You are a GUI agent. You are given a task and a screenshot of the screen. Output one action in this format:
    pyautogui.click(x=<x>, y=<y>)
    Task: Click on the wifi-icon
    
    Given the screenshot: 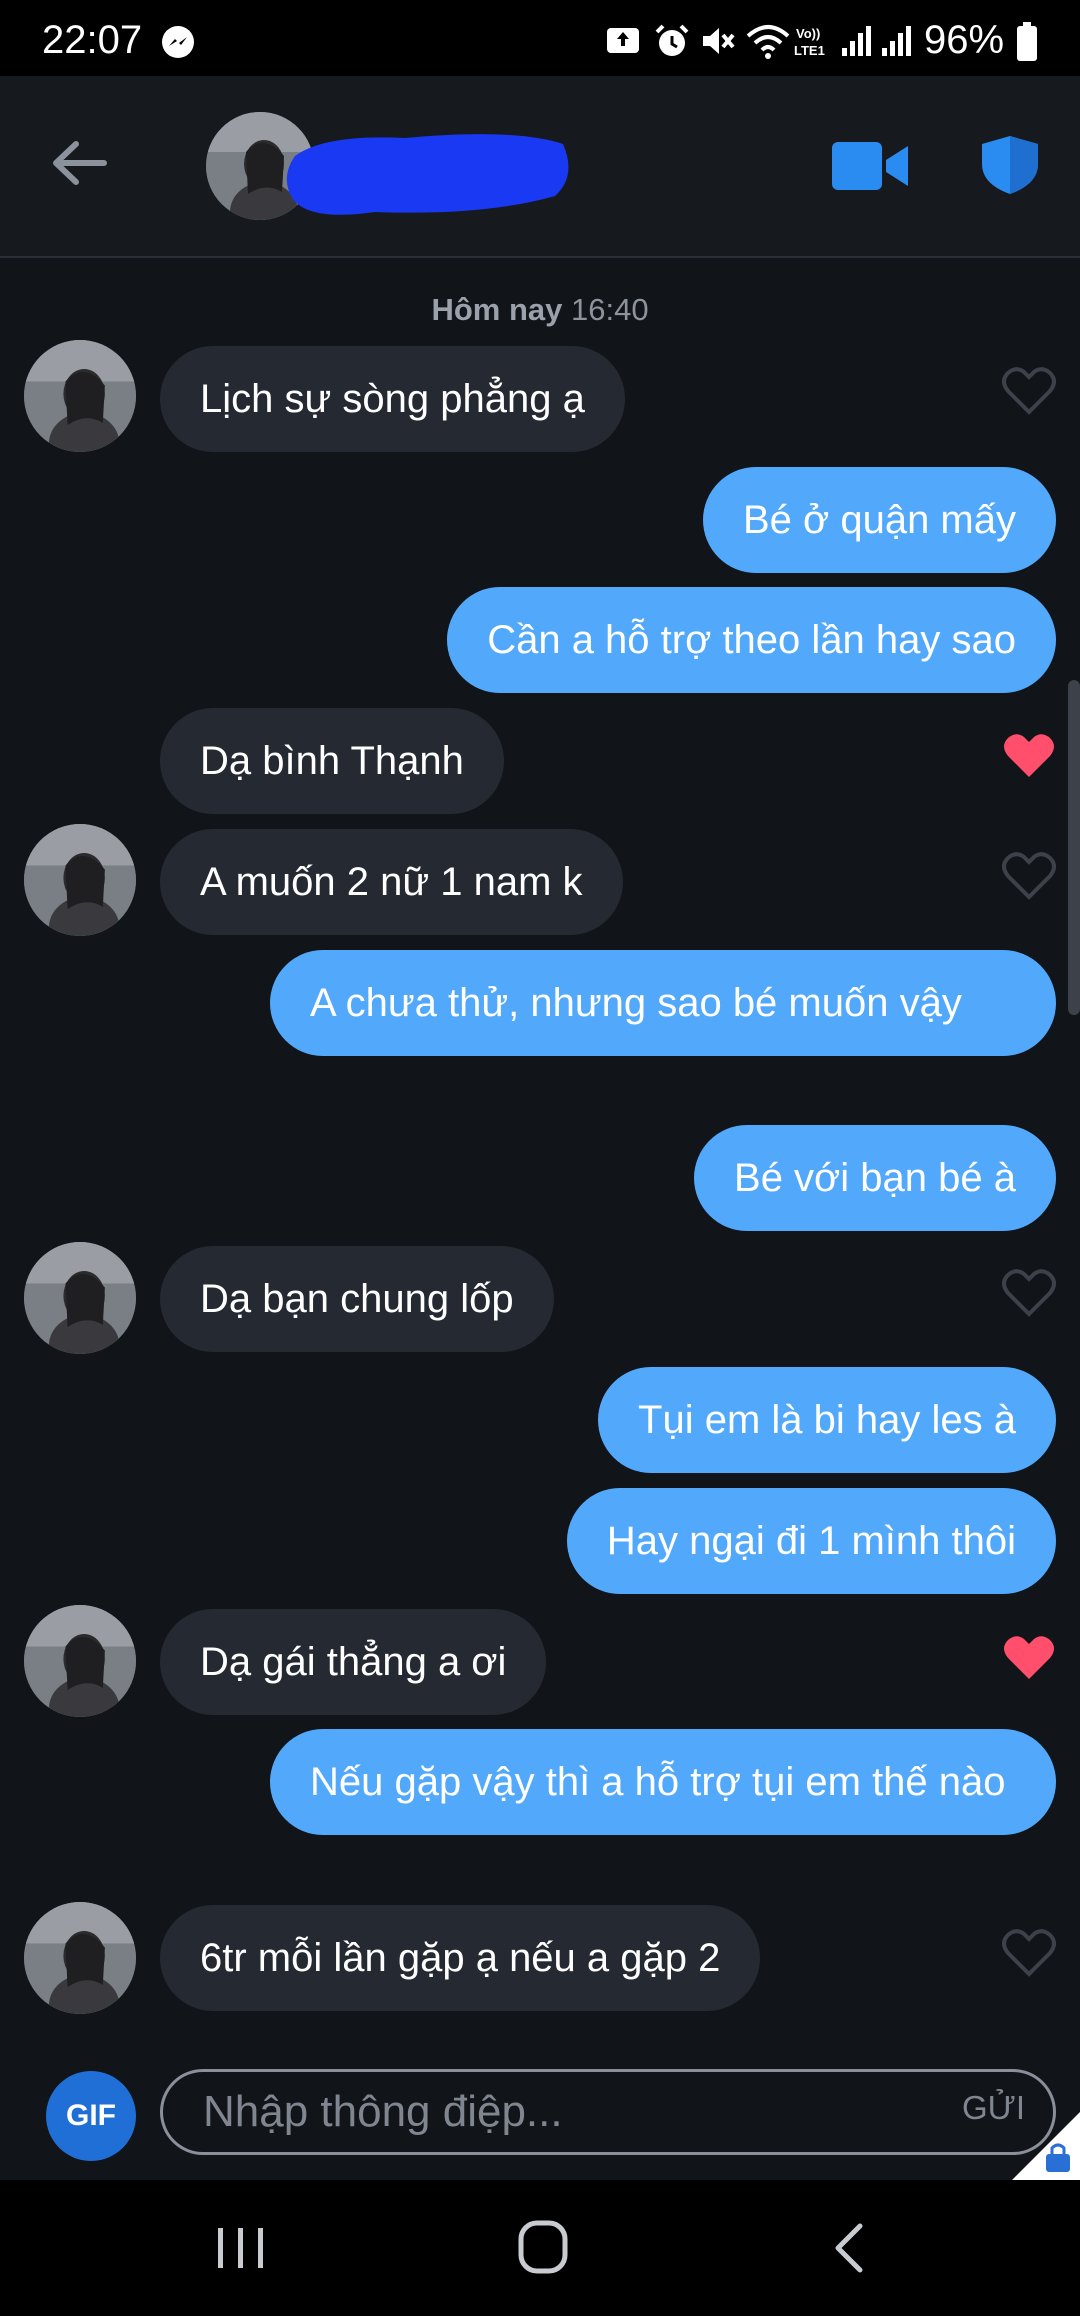 What is the action you would take?
    pyautogui.click(x=768, y=42)
    